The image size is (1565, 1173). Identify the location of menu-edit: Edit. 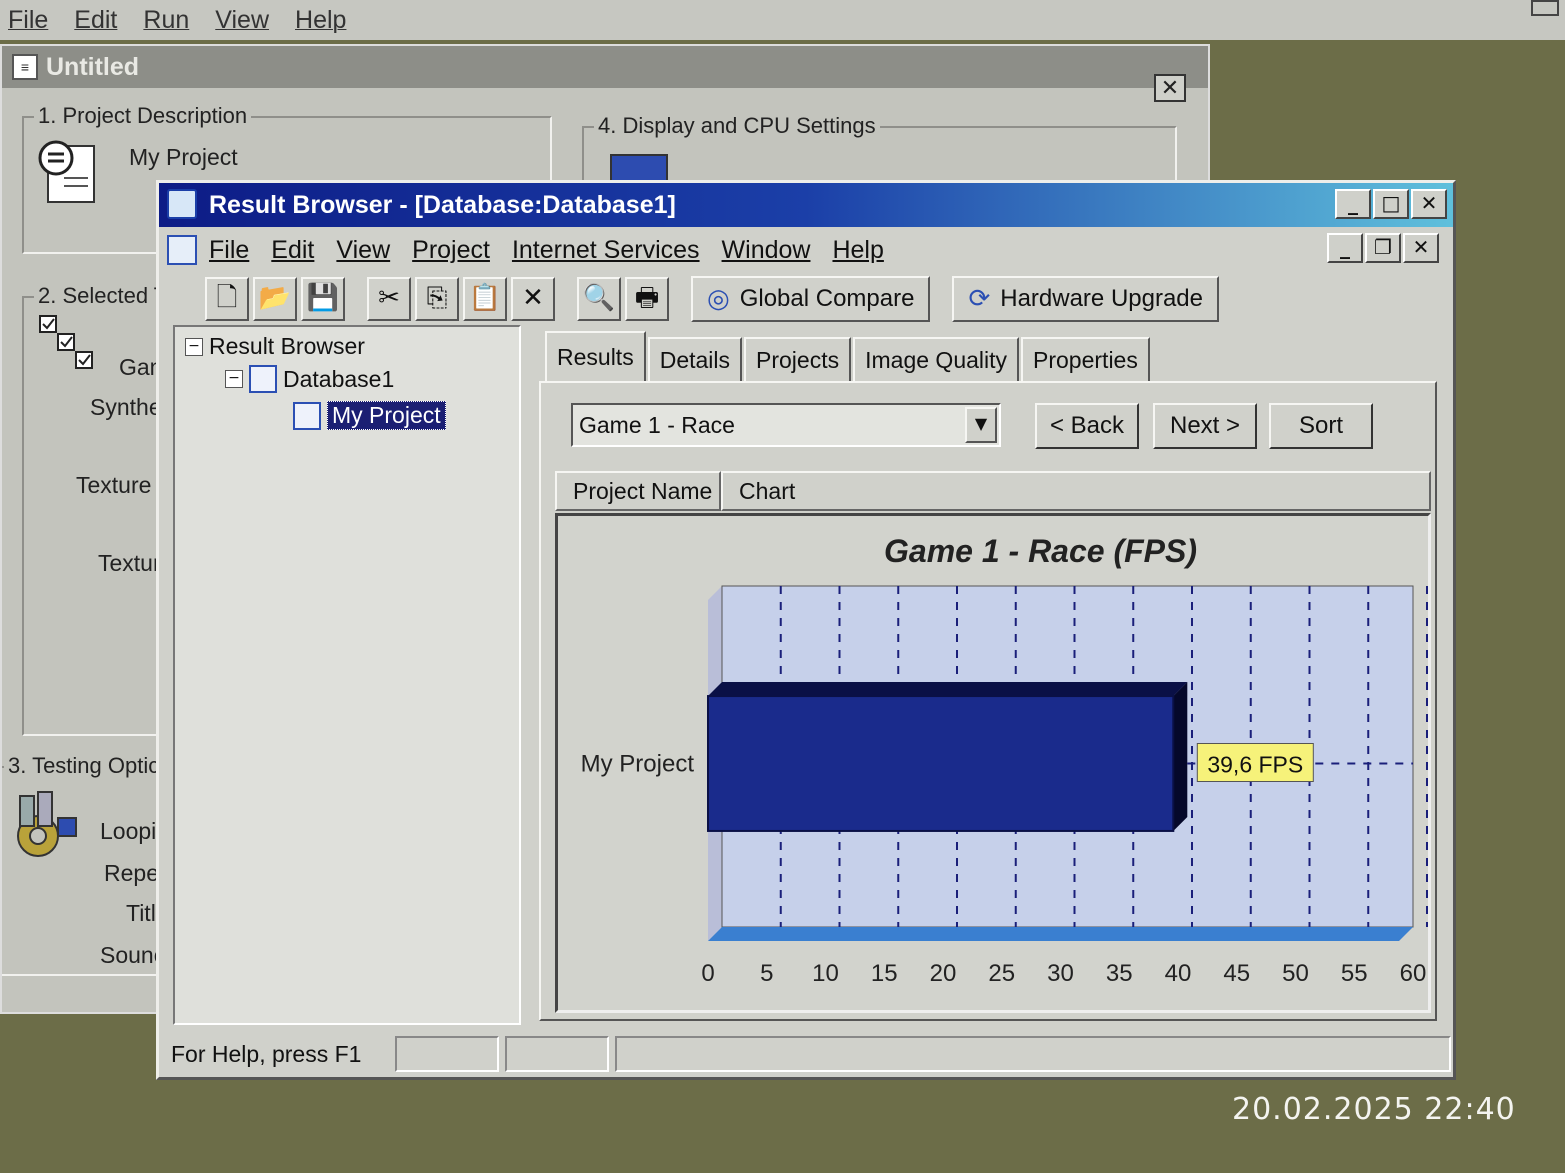
(292, 250).